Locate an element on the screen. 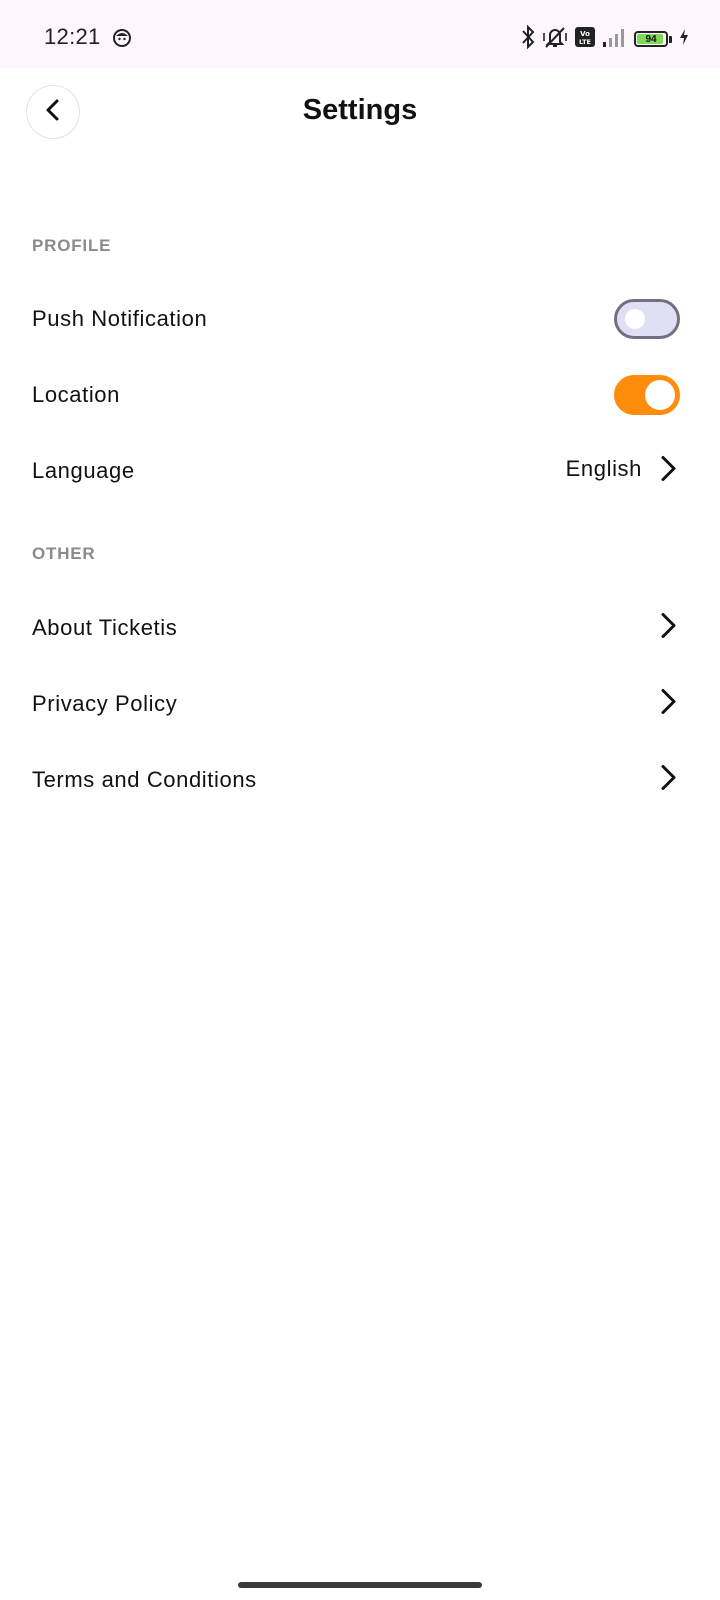 Image resolution: width=720 pixels, height=1600 pixels. language-value: English is located at coordinates (603, 468).